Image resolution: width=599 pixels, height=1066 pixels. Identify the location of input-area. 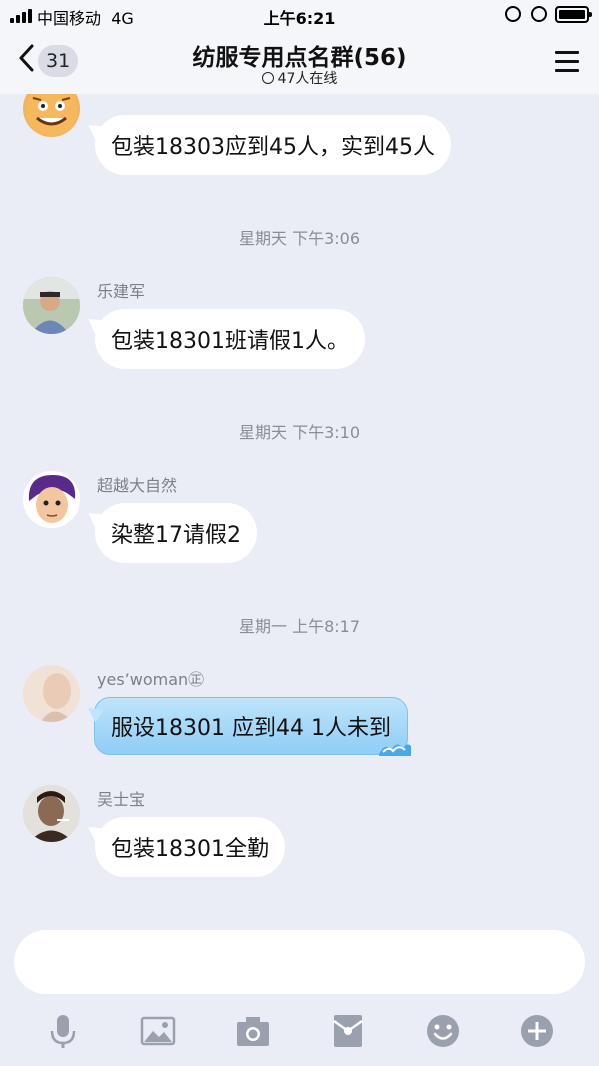
(299, 991).